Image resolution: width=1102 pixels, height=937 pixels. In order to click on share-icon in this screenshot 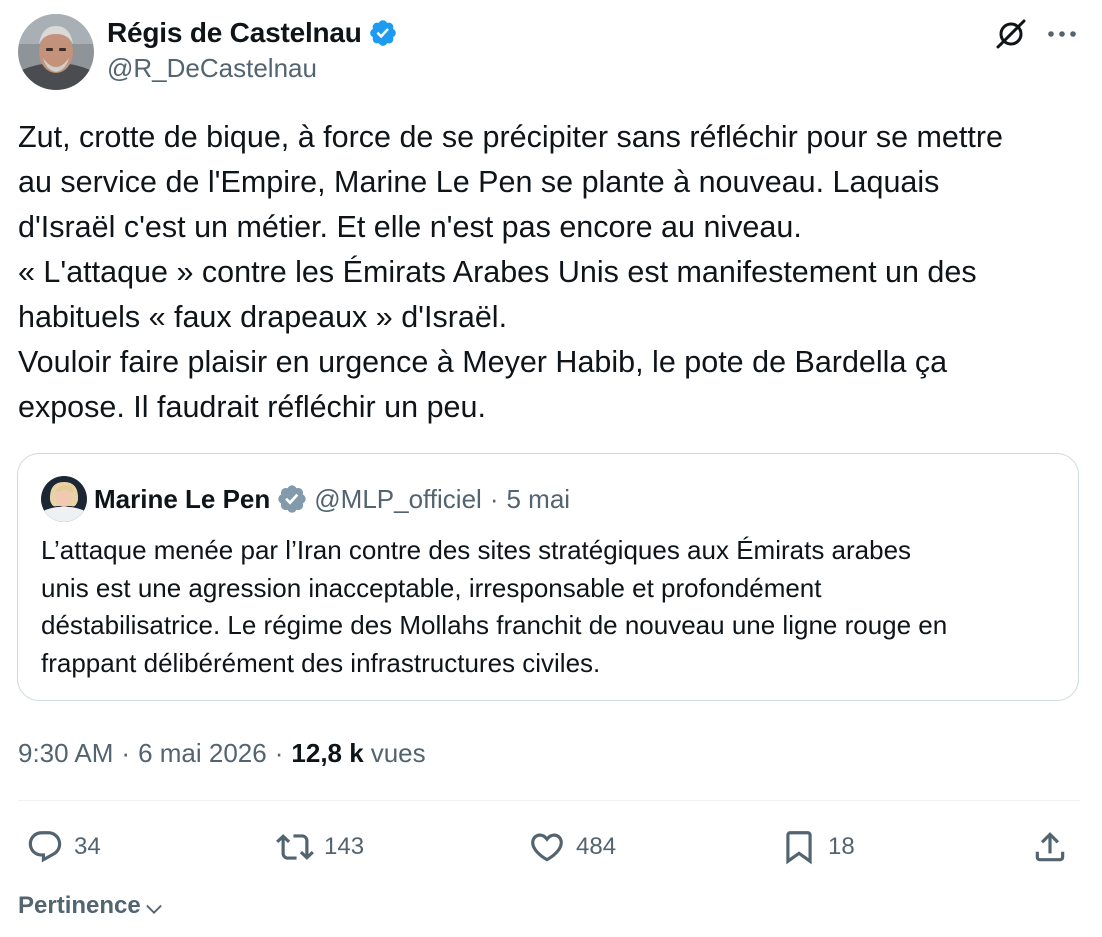, I will do `click(1050, 847)`.